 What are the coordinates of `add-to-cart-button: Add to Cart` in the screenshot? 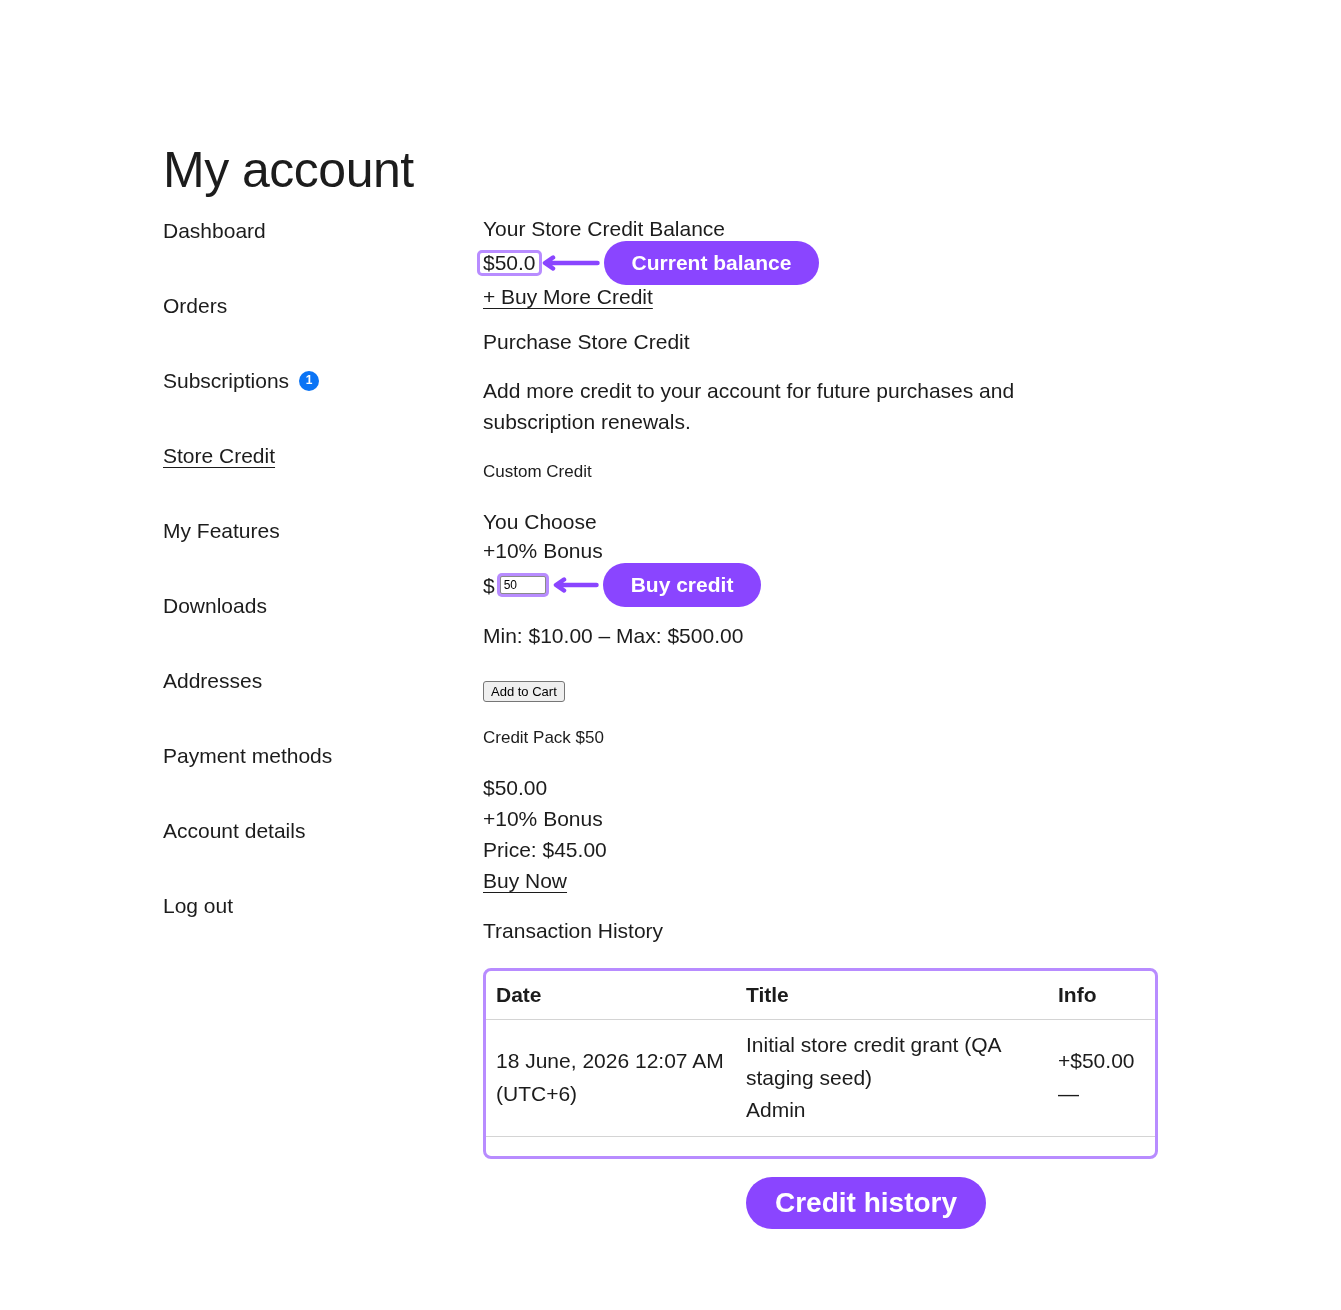 It's located at (524, 691).